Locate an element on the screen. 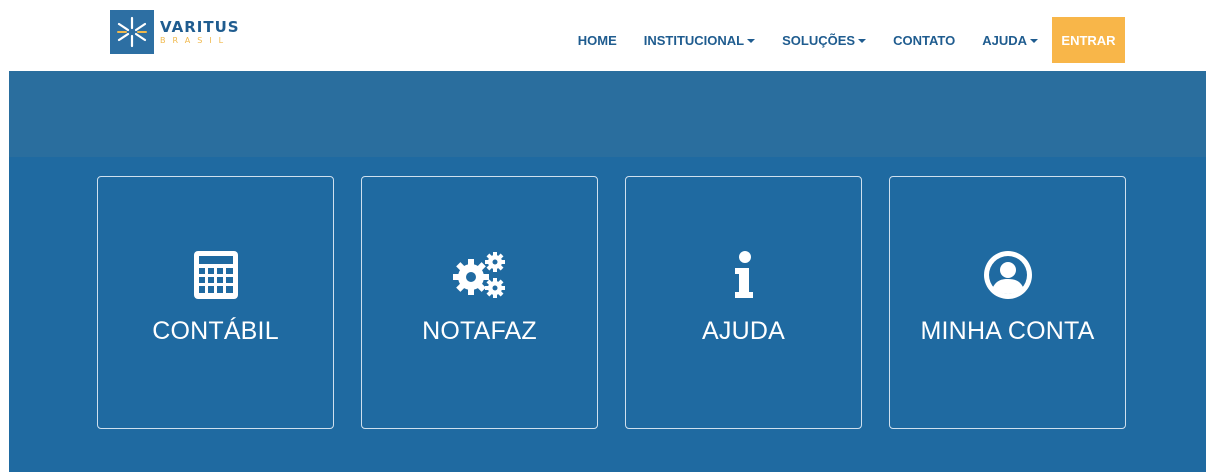 The width and height of the screenshot is (1206, 472). card-ajuda-label: AJUDA is located at coordinates (743, 331).